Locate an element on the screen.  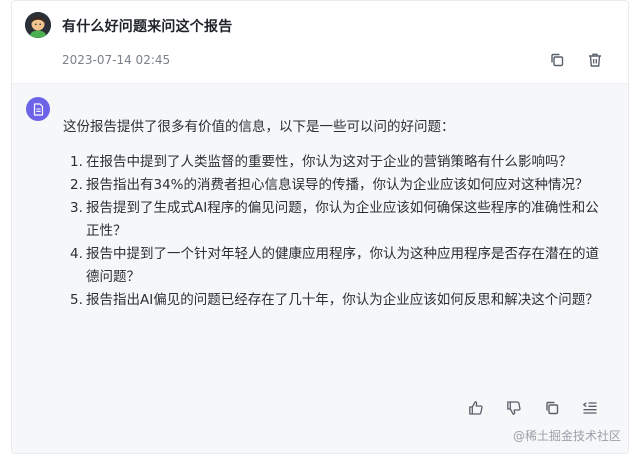
copy-button is located at coordinates (557, 60).